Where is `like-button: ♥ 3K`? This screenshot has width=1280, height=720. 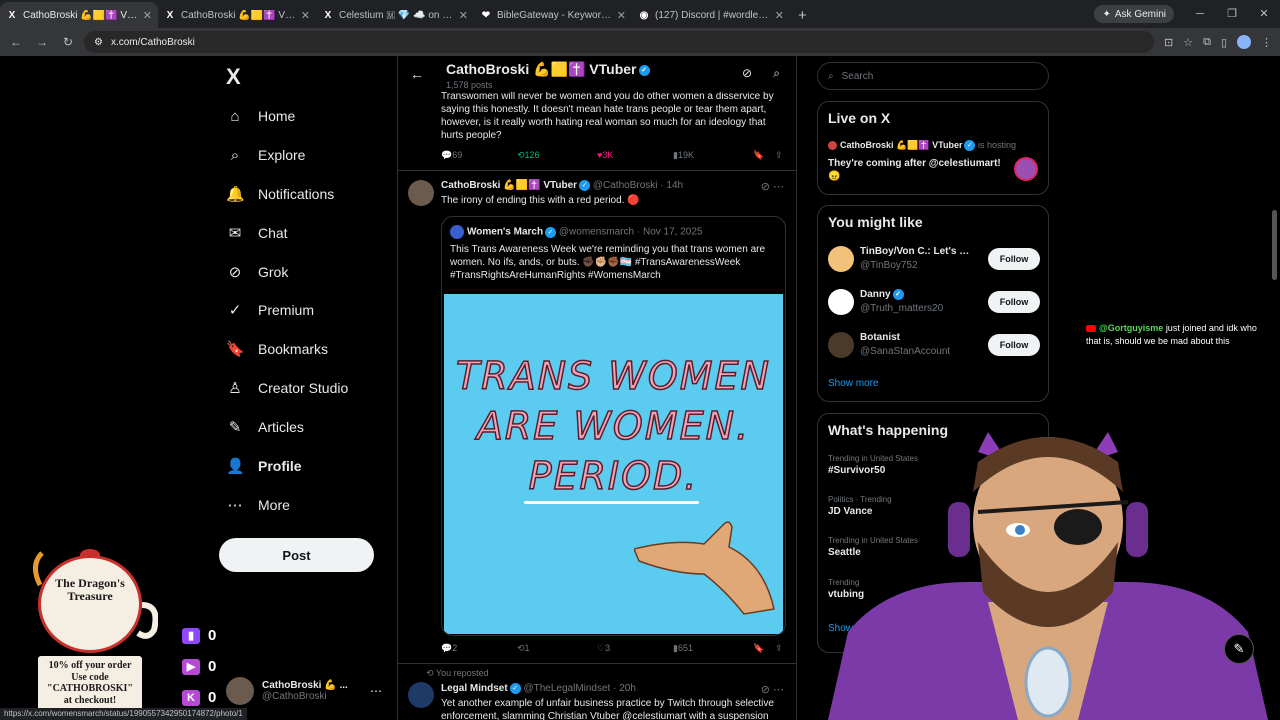 like-button: ♥ 3K is located at coordinates (605, 155).